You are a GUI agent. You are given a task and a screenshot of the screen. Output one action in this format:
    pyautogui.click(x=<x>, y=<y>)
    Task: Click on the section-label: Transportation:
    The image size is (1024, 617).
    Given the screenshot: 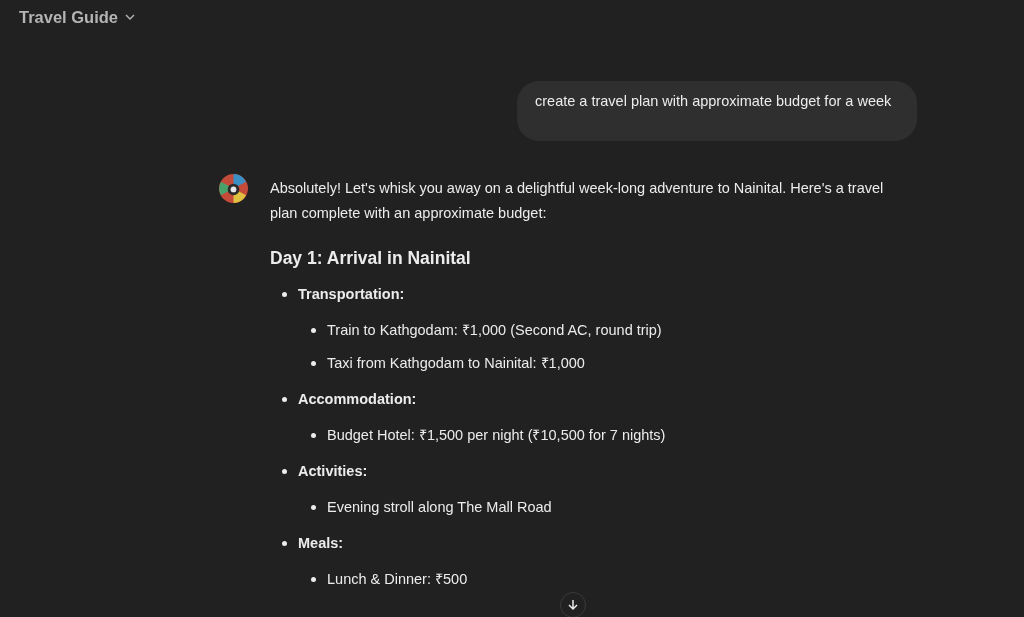 What is the action you would take?
    pyautogui.click(x=351, y=294)
    